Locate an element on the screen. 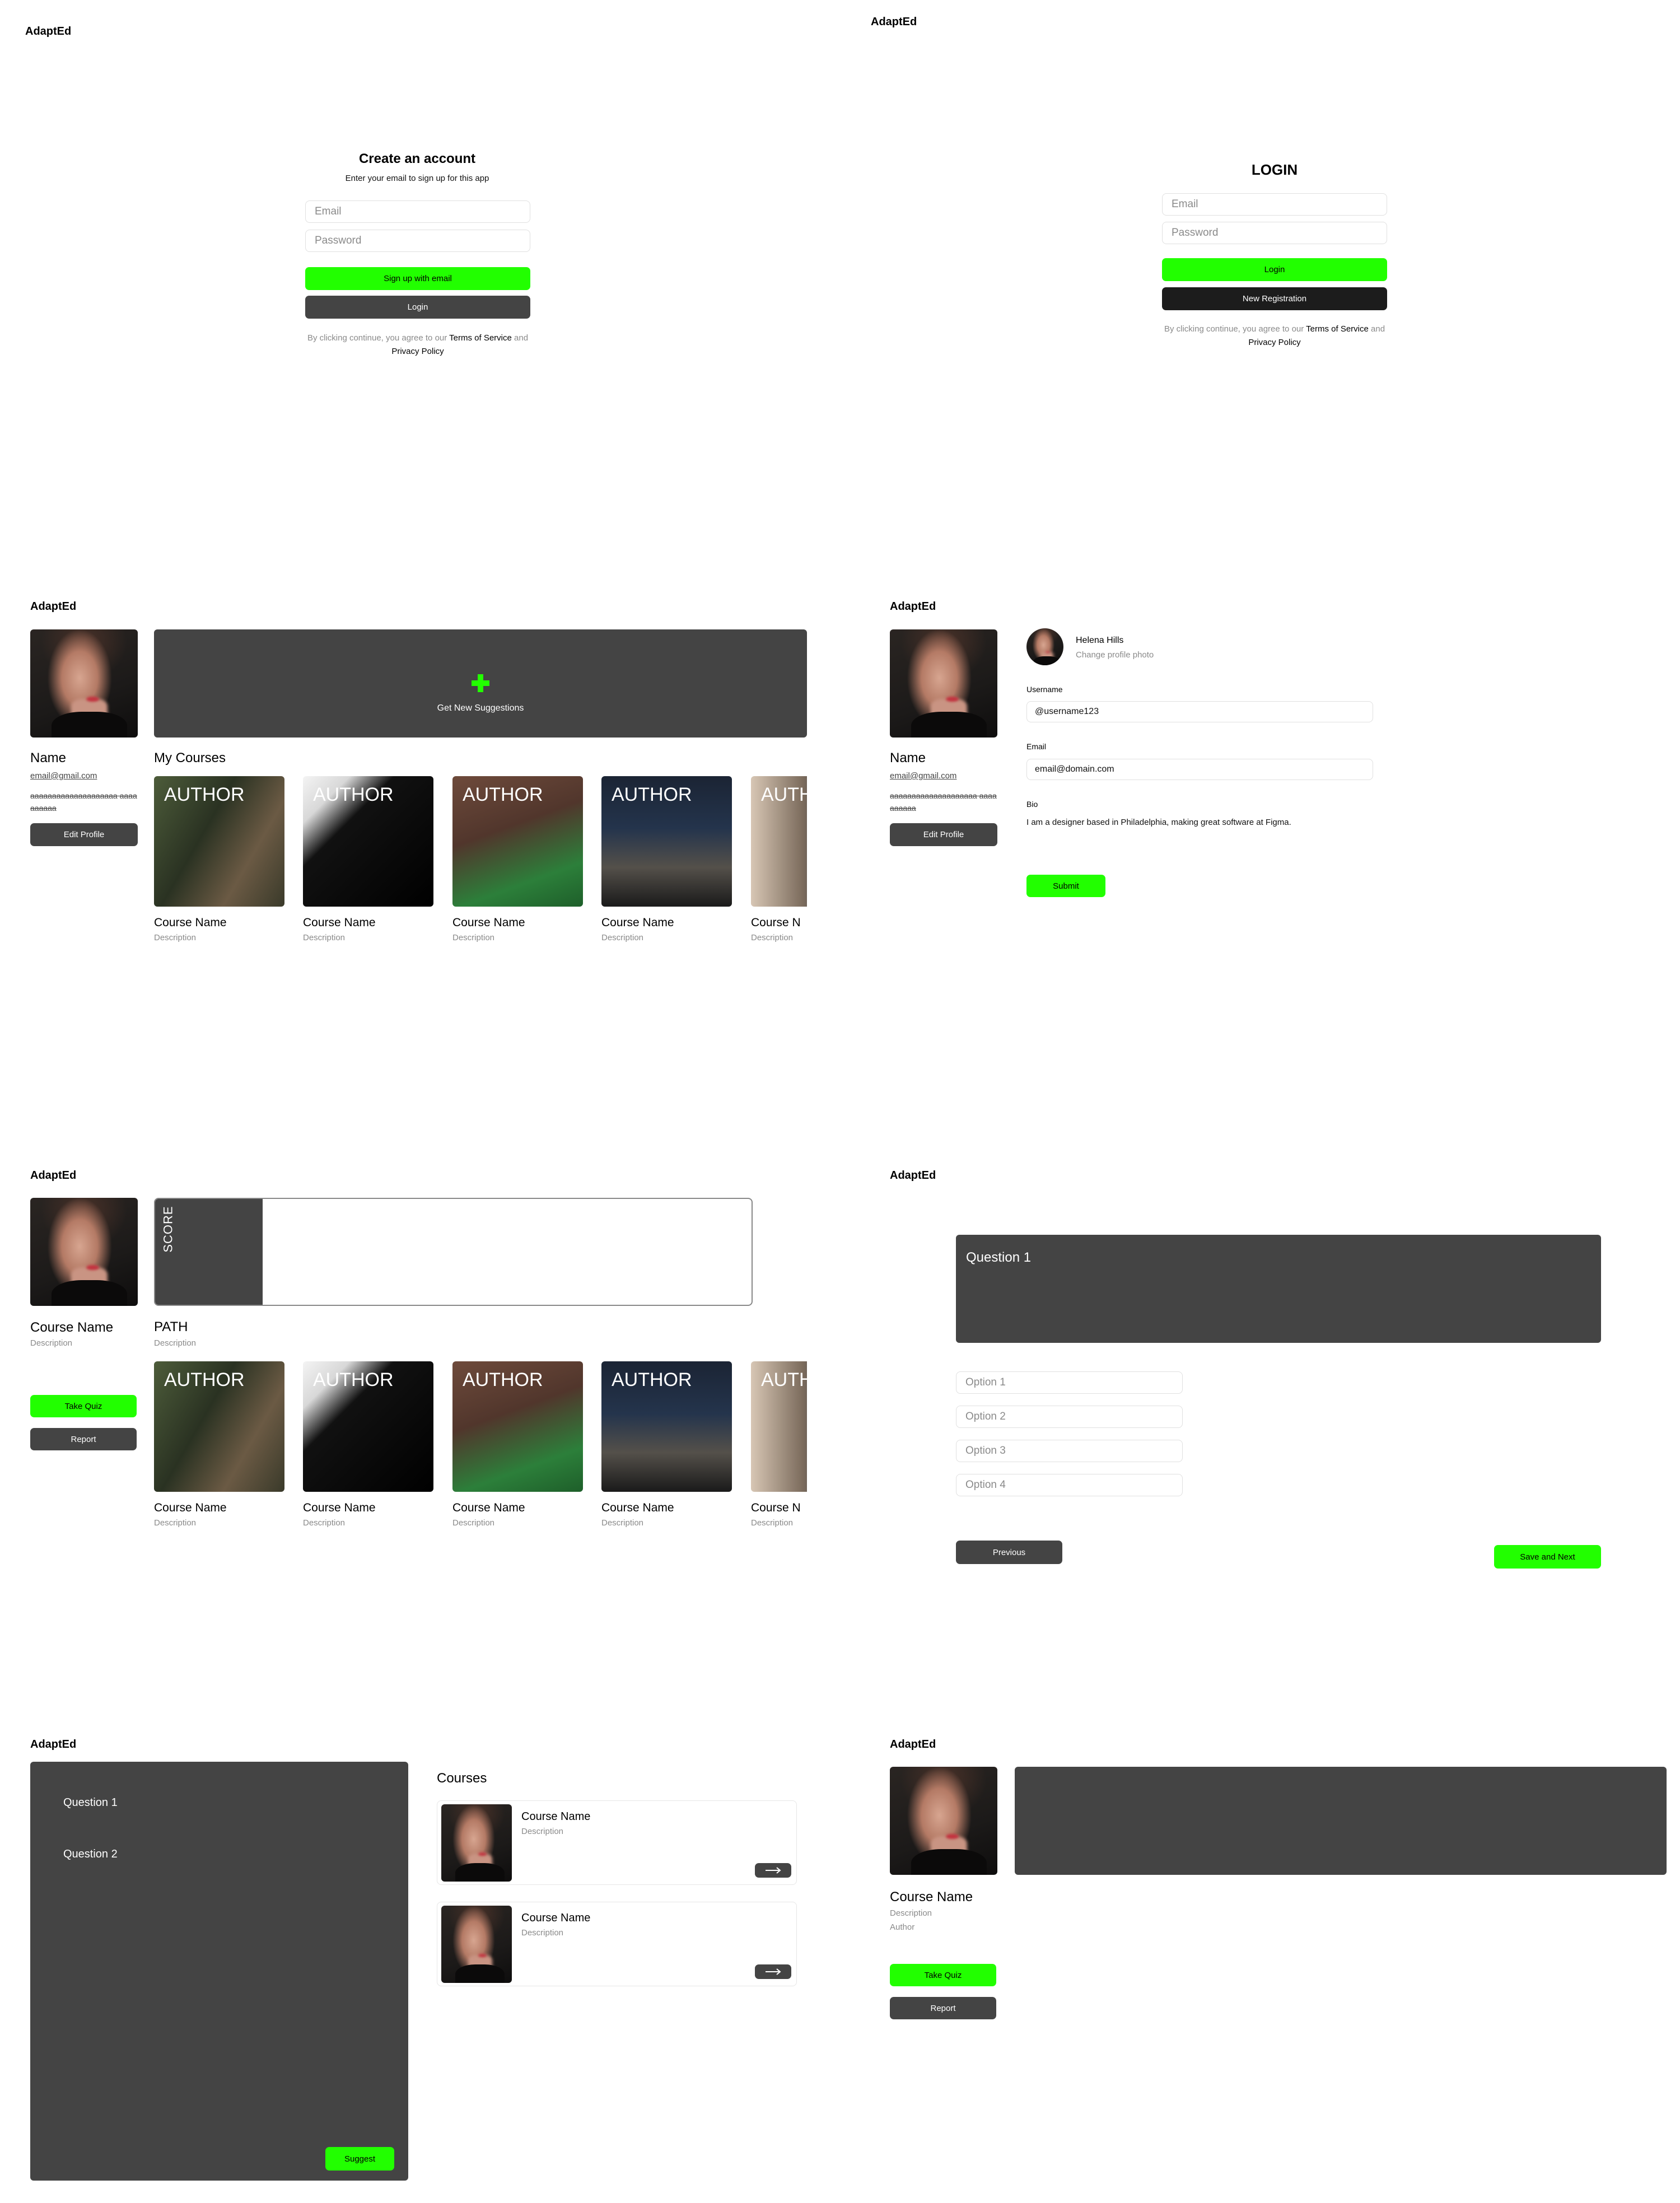 This screenshot has height=2203, width=1680. course-thumb is located at coordinates (477, 1944).